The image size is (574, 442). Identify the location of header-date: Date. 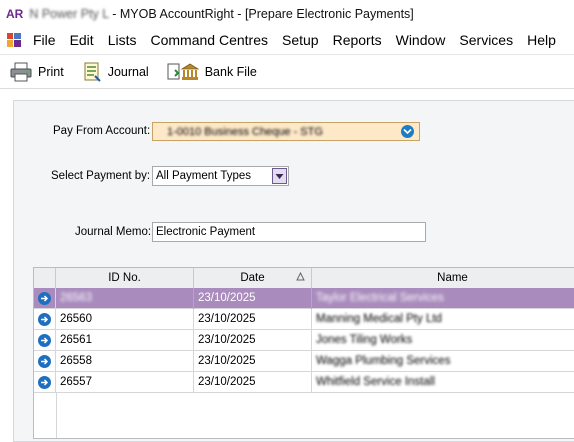
(253, 278).